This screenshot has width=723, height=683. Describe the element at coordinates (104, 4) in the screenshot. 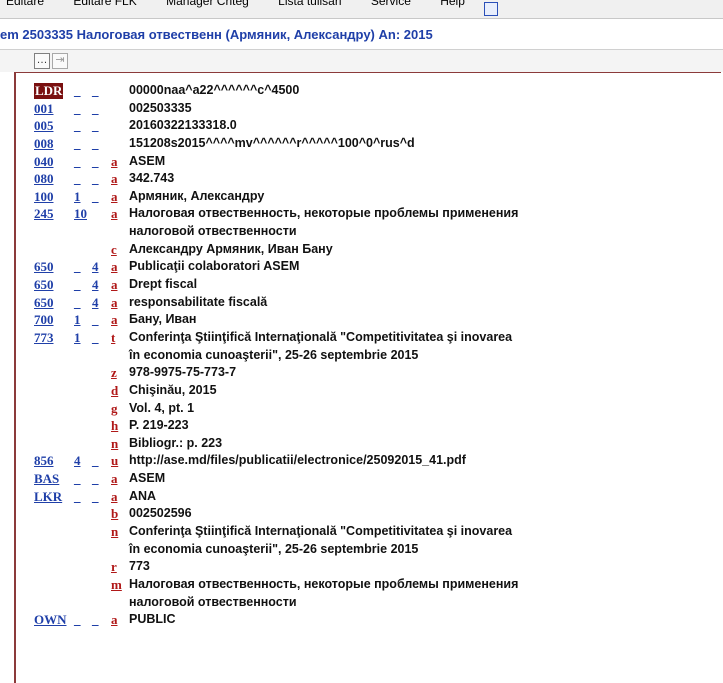

I see `menu-item-2: Editare FLK` at that location.